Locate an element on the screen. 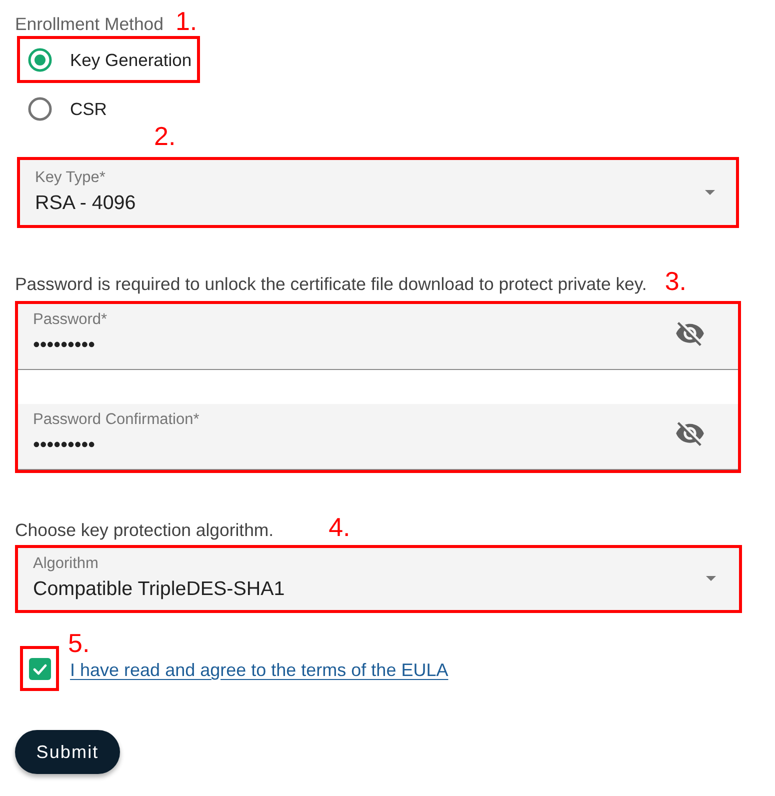  annotation-number: 1. is located at coordinates (186, 21).